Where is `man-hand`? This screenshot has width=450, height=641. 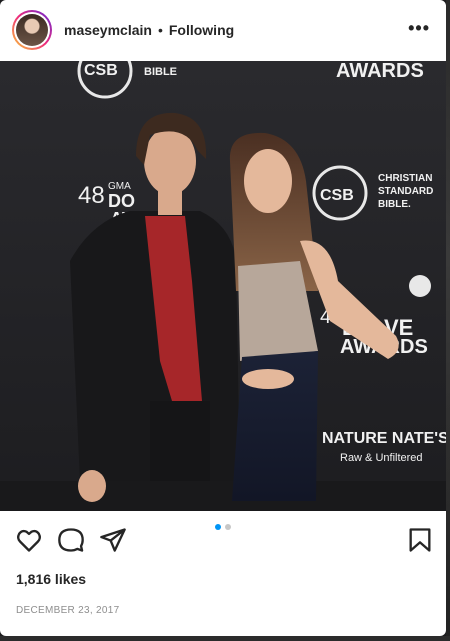 man-hand is located at coordinates (92, 486).